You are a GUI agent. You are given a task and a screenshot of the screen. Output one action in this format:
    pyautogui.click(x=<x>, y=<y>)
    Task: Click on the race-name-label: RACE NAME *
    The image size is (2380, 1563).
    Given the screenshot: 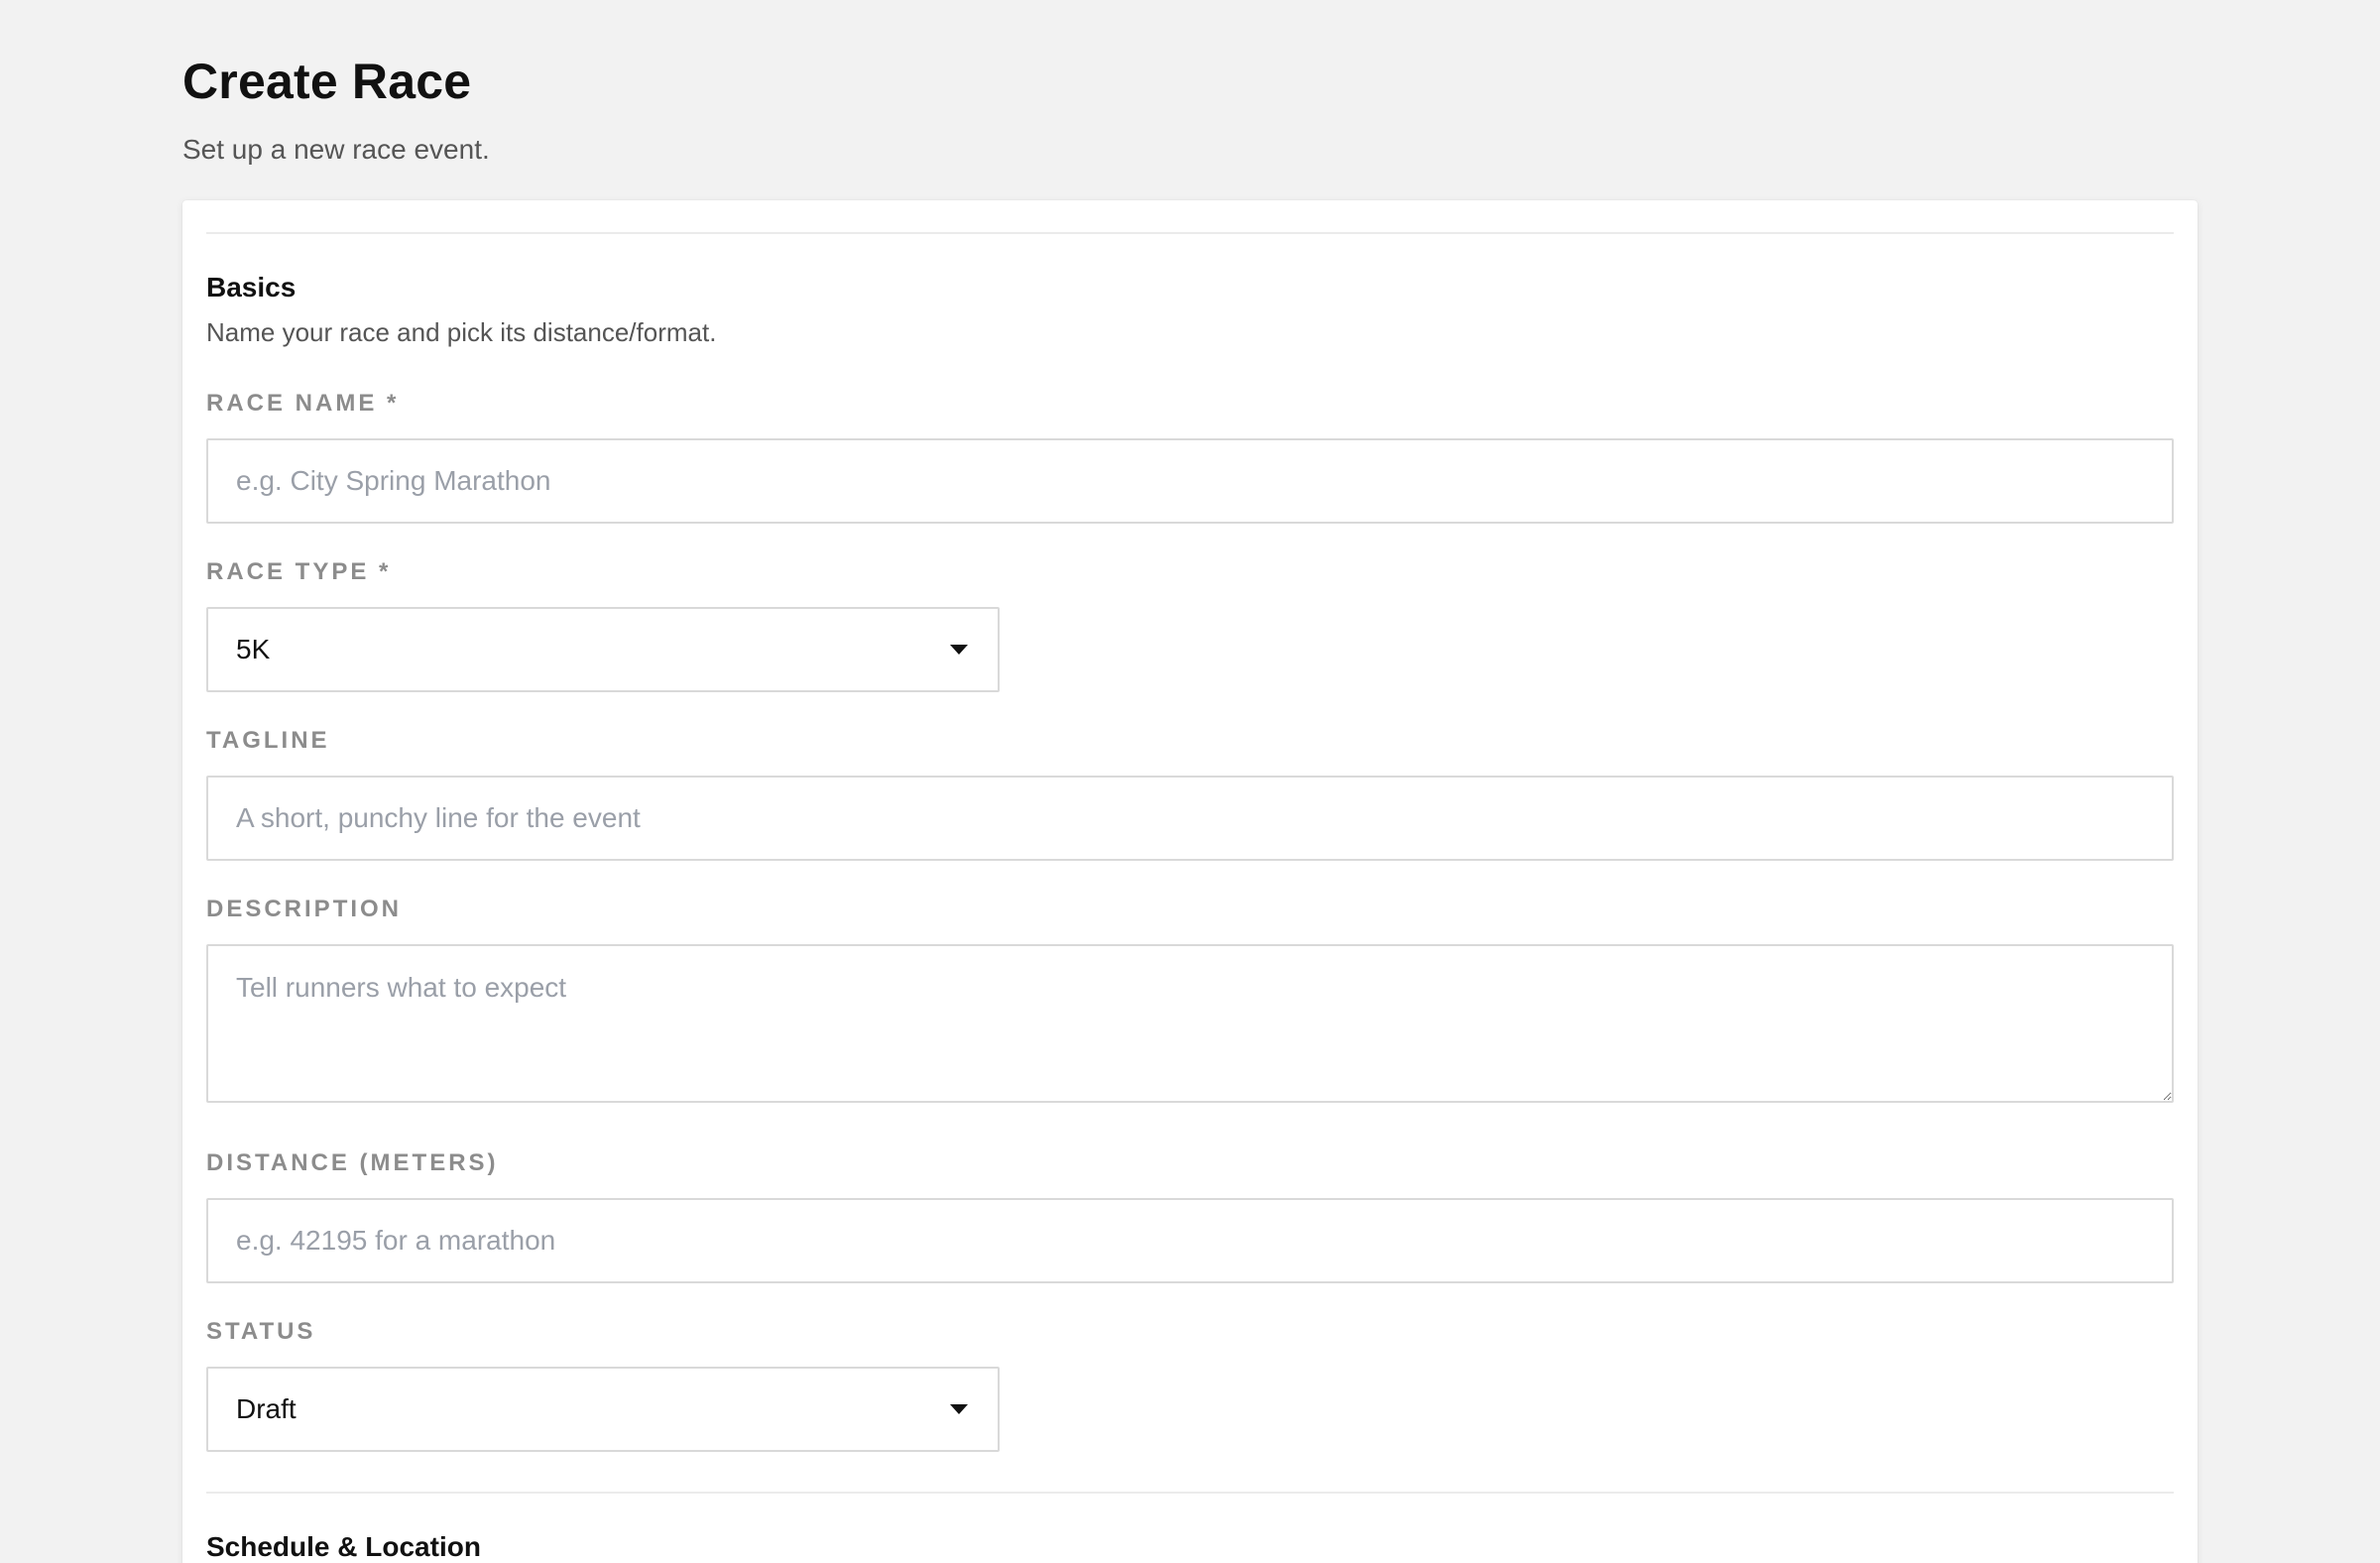 What is the action you would take?
    pyautogui.click(x=303, y=403)
    